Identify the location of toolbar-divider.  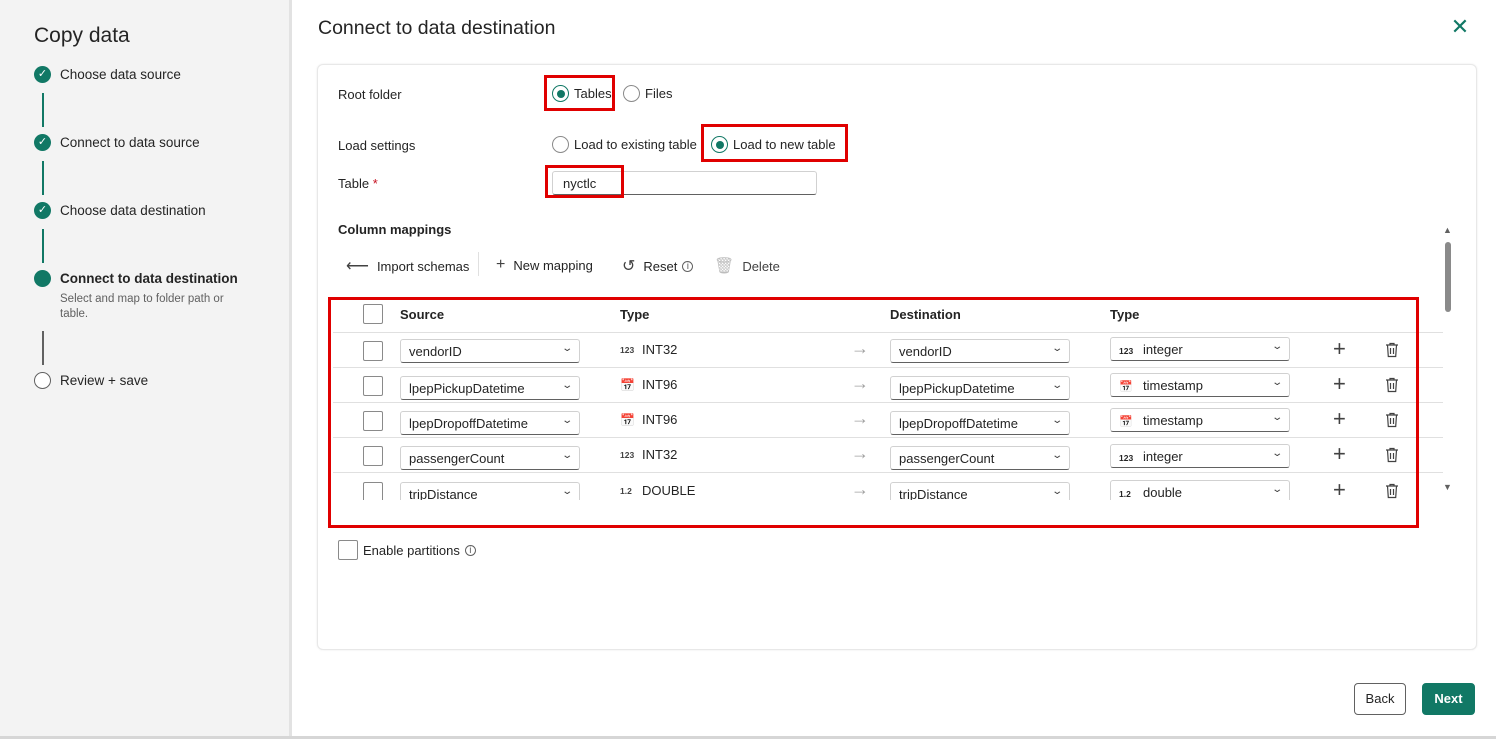
(478, 264).